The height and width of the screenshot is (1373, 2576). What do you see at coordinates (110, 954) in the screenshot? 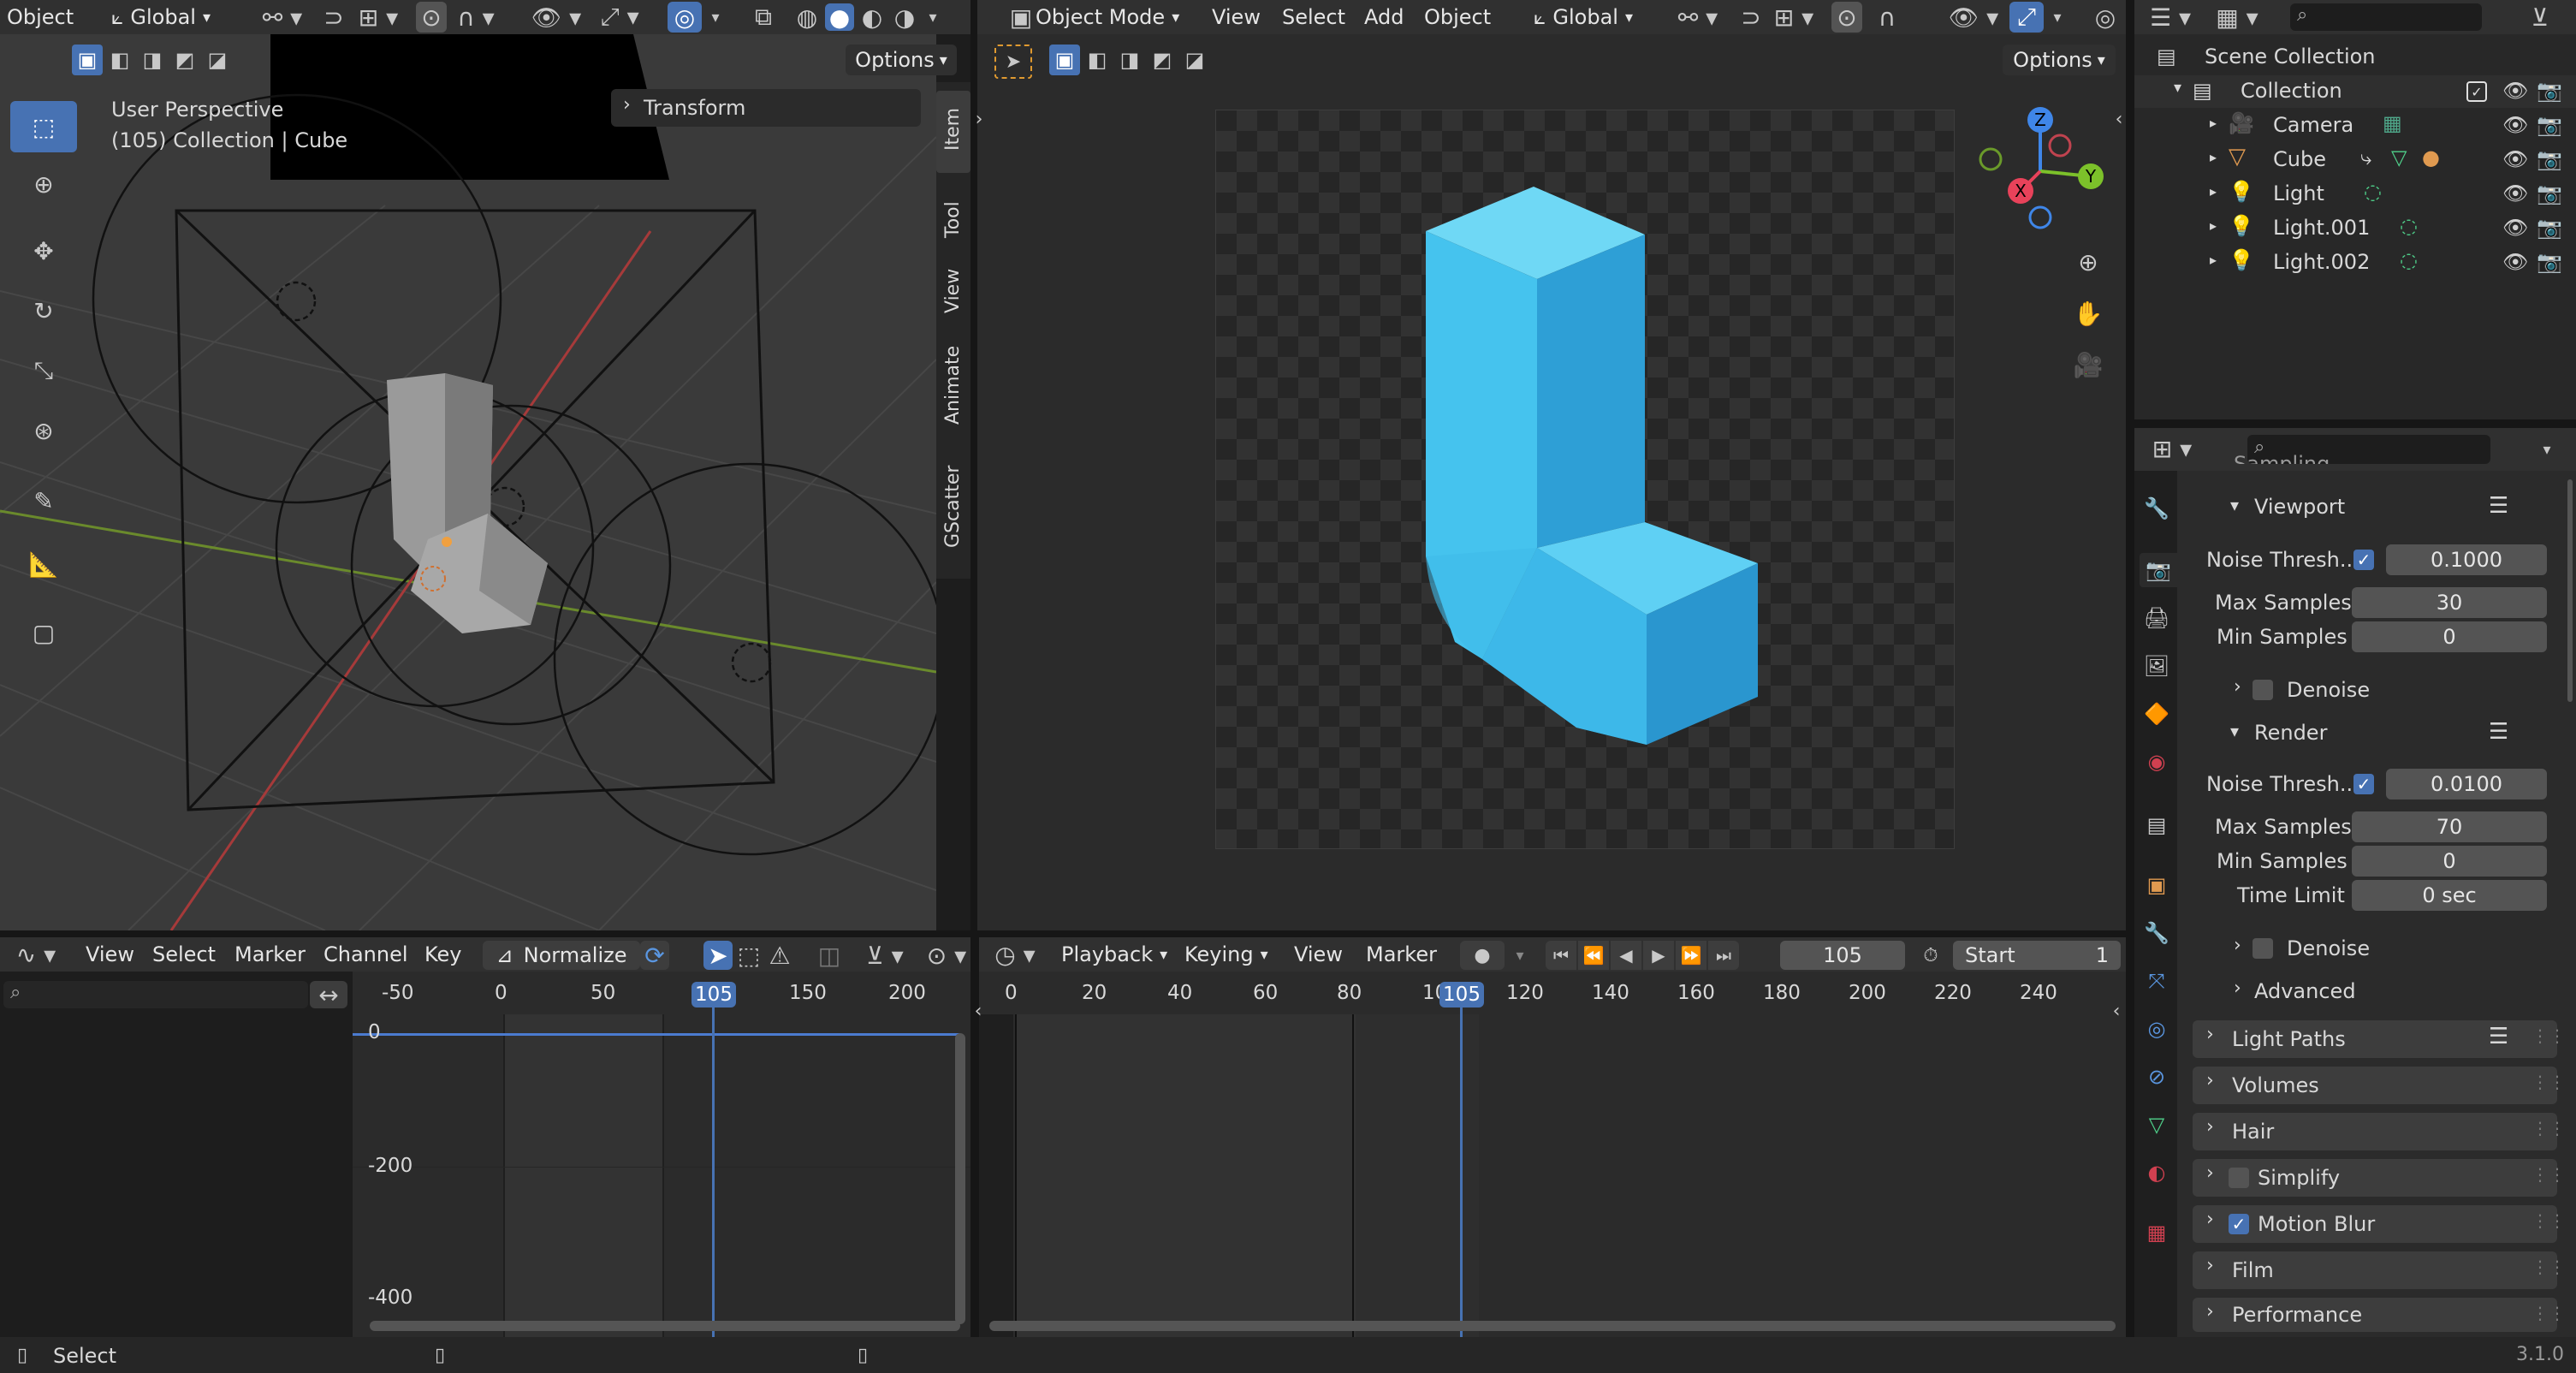
I see `graph-menu-view: View` at bounding box center [110, 954].